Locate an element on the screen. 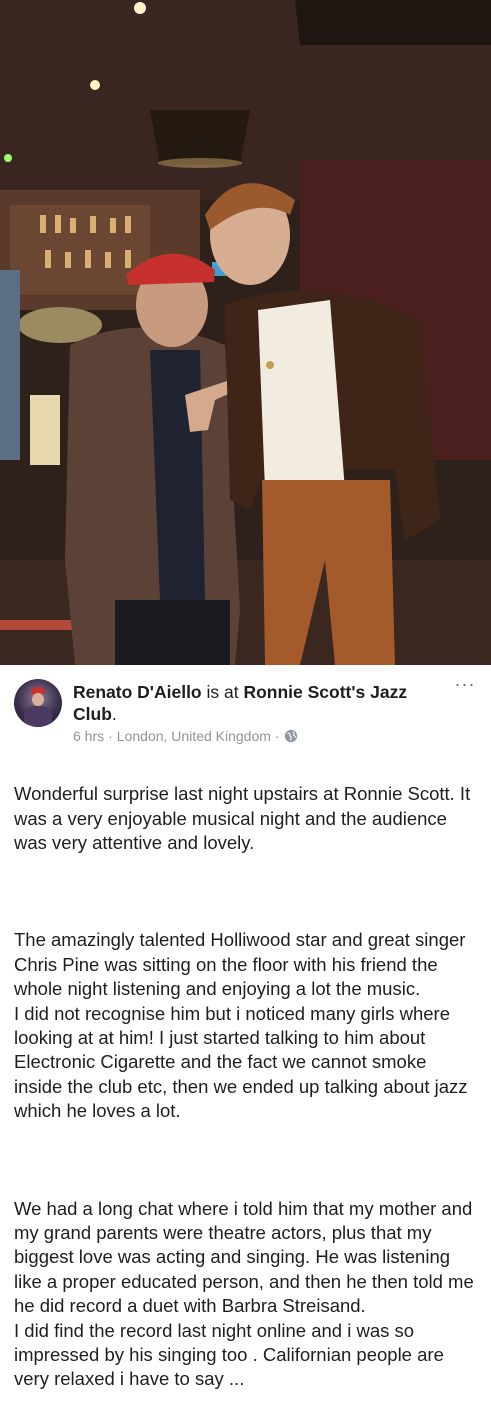  post-timestamp: 6 hrs is located at coordinates (88, 736).